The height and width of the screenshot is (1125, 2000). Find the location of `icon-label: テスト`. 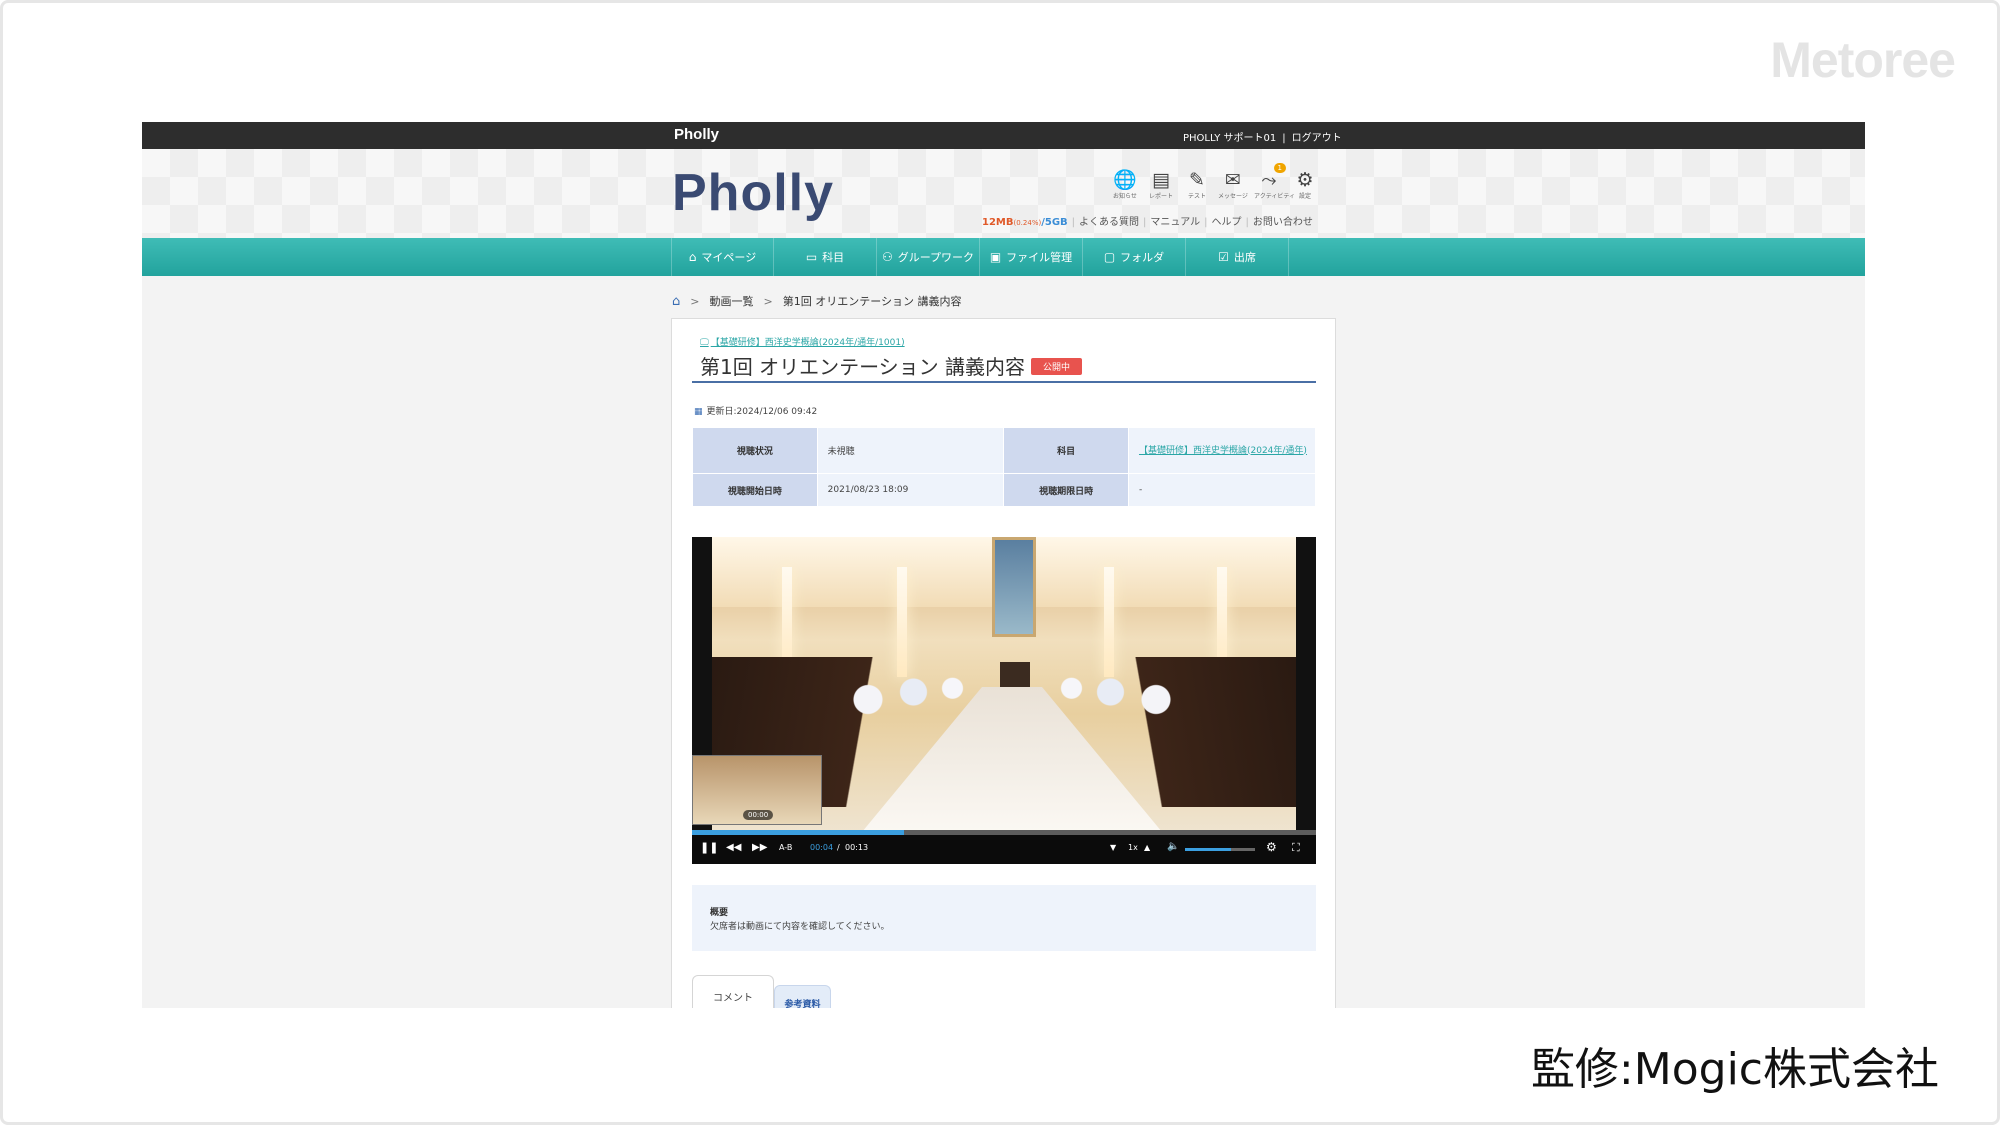

icon-label: テスト is located at coordinates (1196, 196).